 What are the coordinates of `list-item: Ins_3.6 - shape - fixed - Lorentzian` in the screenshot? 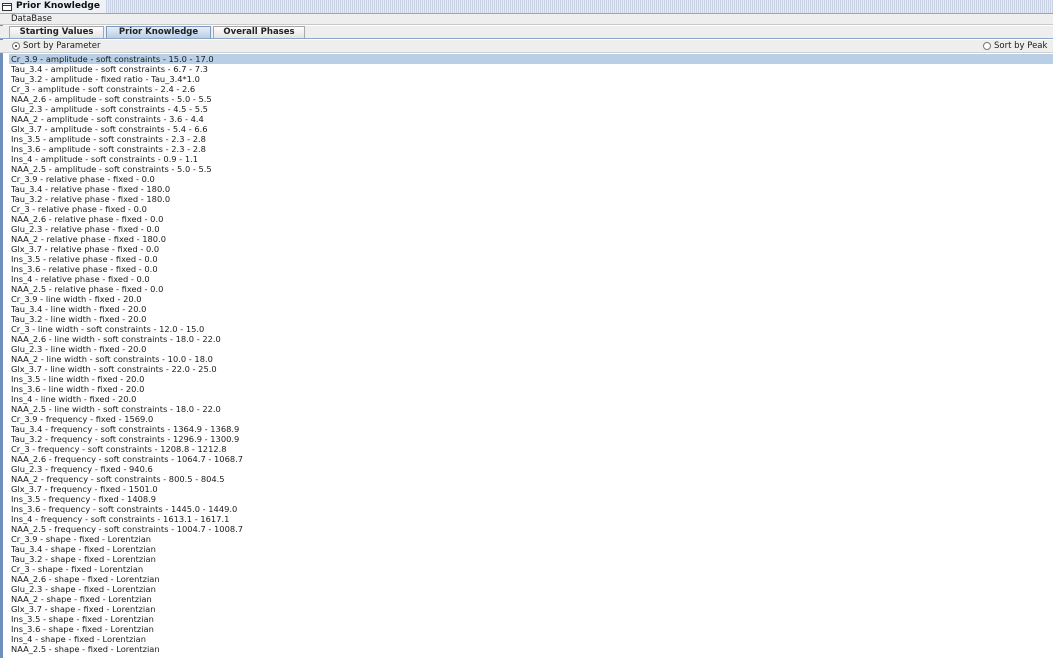 It's located at (531, 629).